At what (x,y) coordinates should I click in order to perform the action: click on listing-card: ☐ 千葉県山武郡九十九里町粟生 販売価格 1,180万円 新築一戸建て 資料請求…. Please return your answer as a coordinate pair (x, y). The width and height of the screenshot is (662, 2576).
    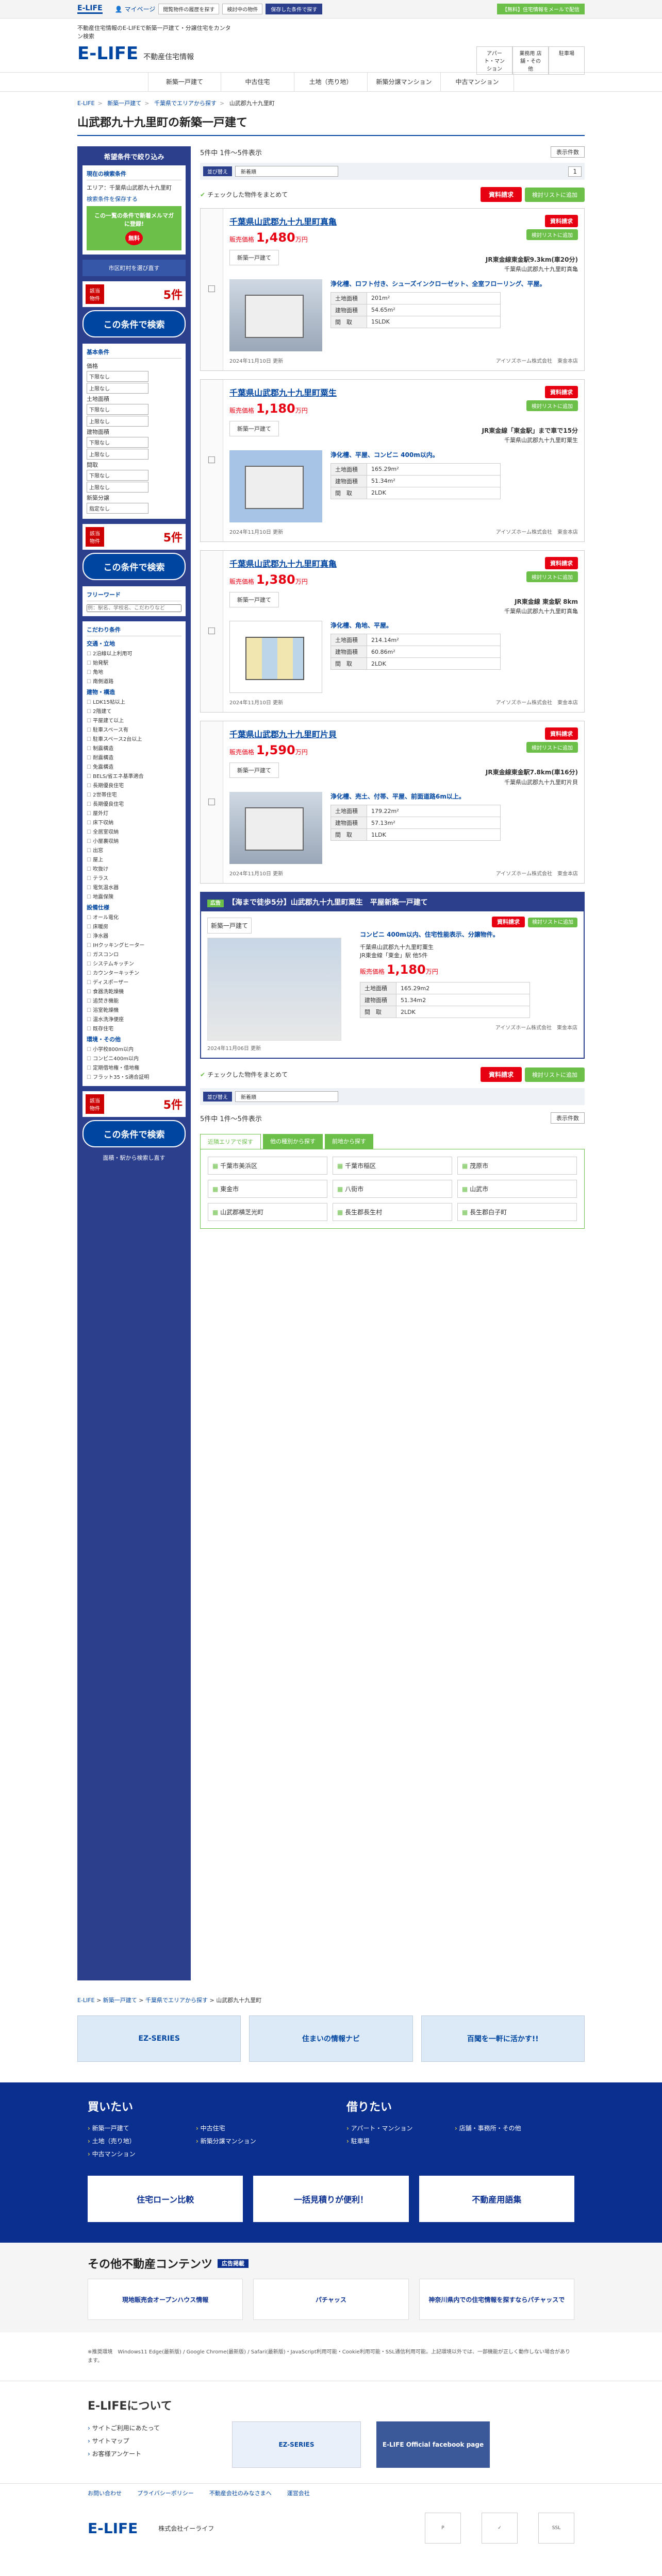
    Looking at the image, I should click on (393, 460).